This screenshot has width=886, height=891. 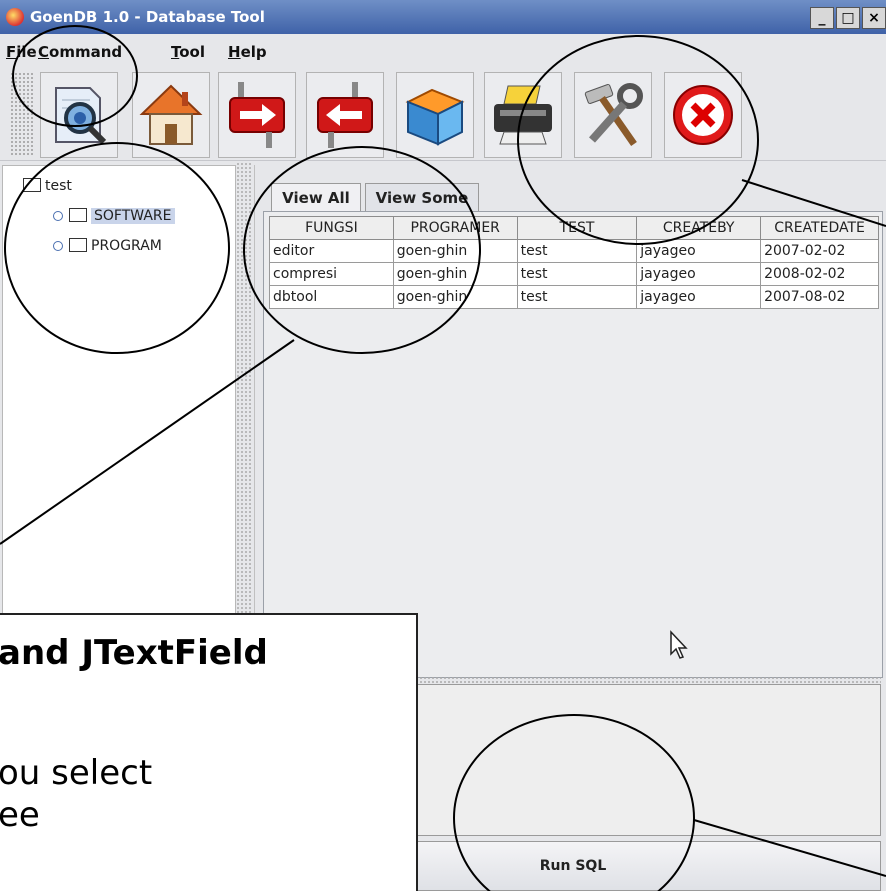 I want to click on annotation-callout-box: and JTextField ou select ee, so click(x=209, y=752).